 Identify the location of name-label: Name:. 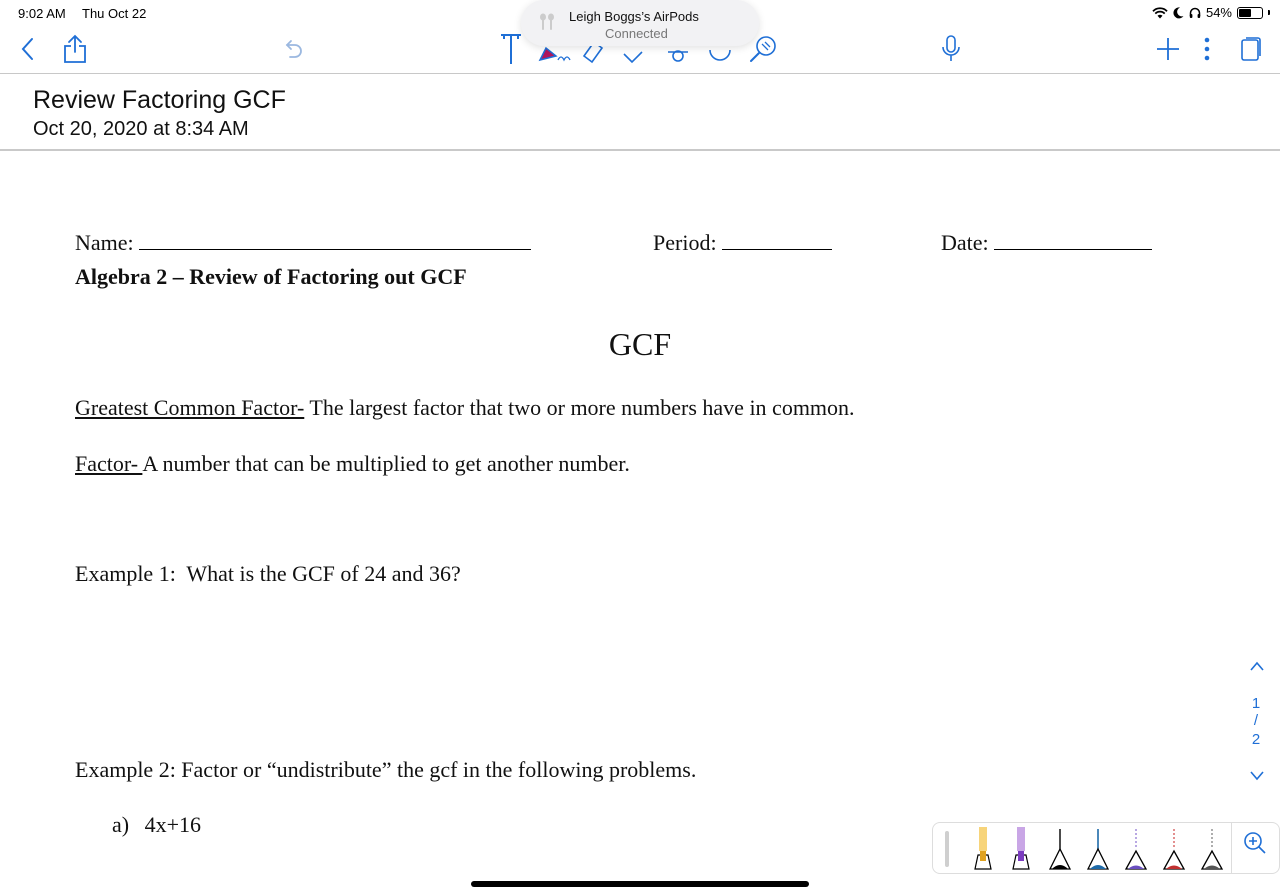
(104, 242).